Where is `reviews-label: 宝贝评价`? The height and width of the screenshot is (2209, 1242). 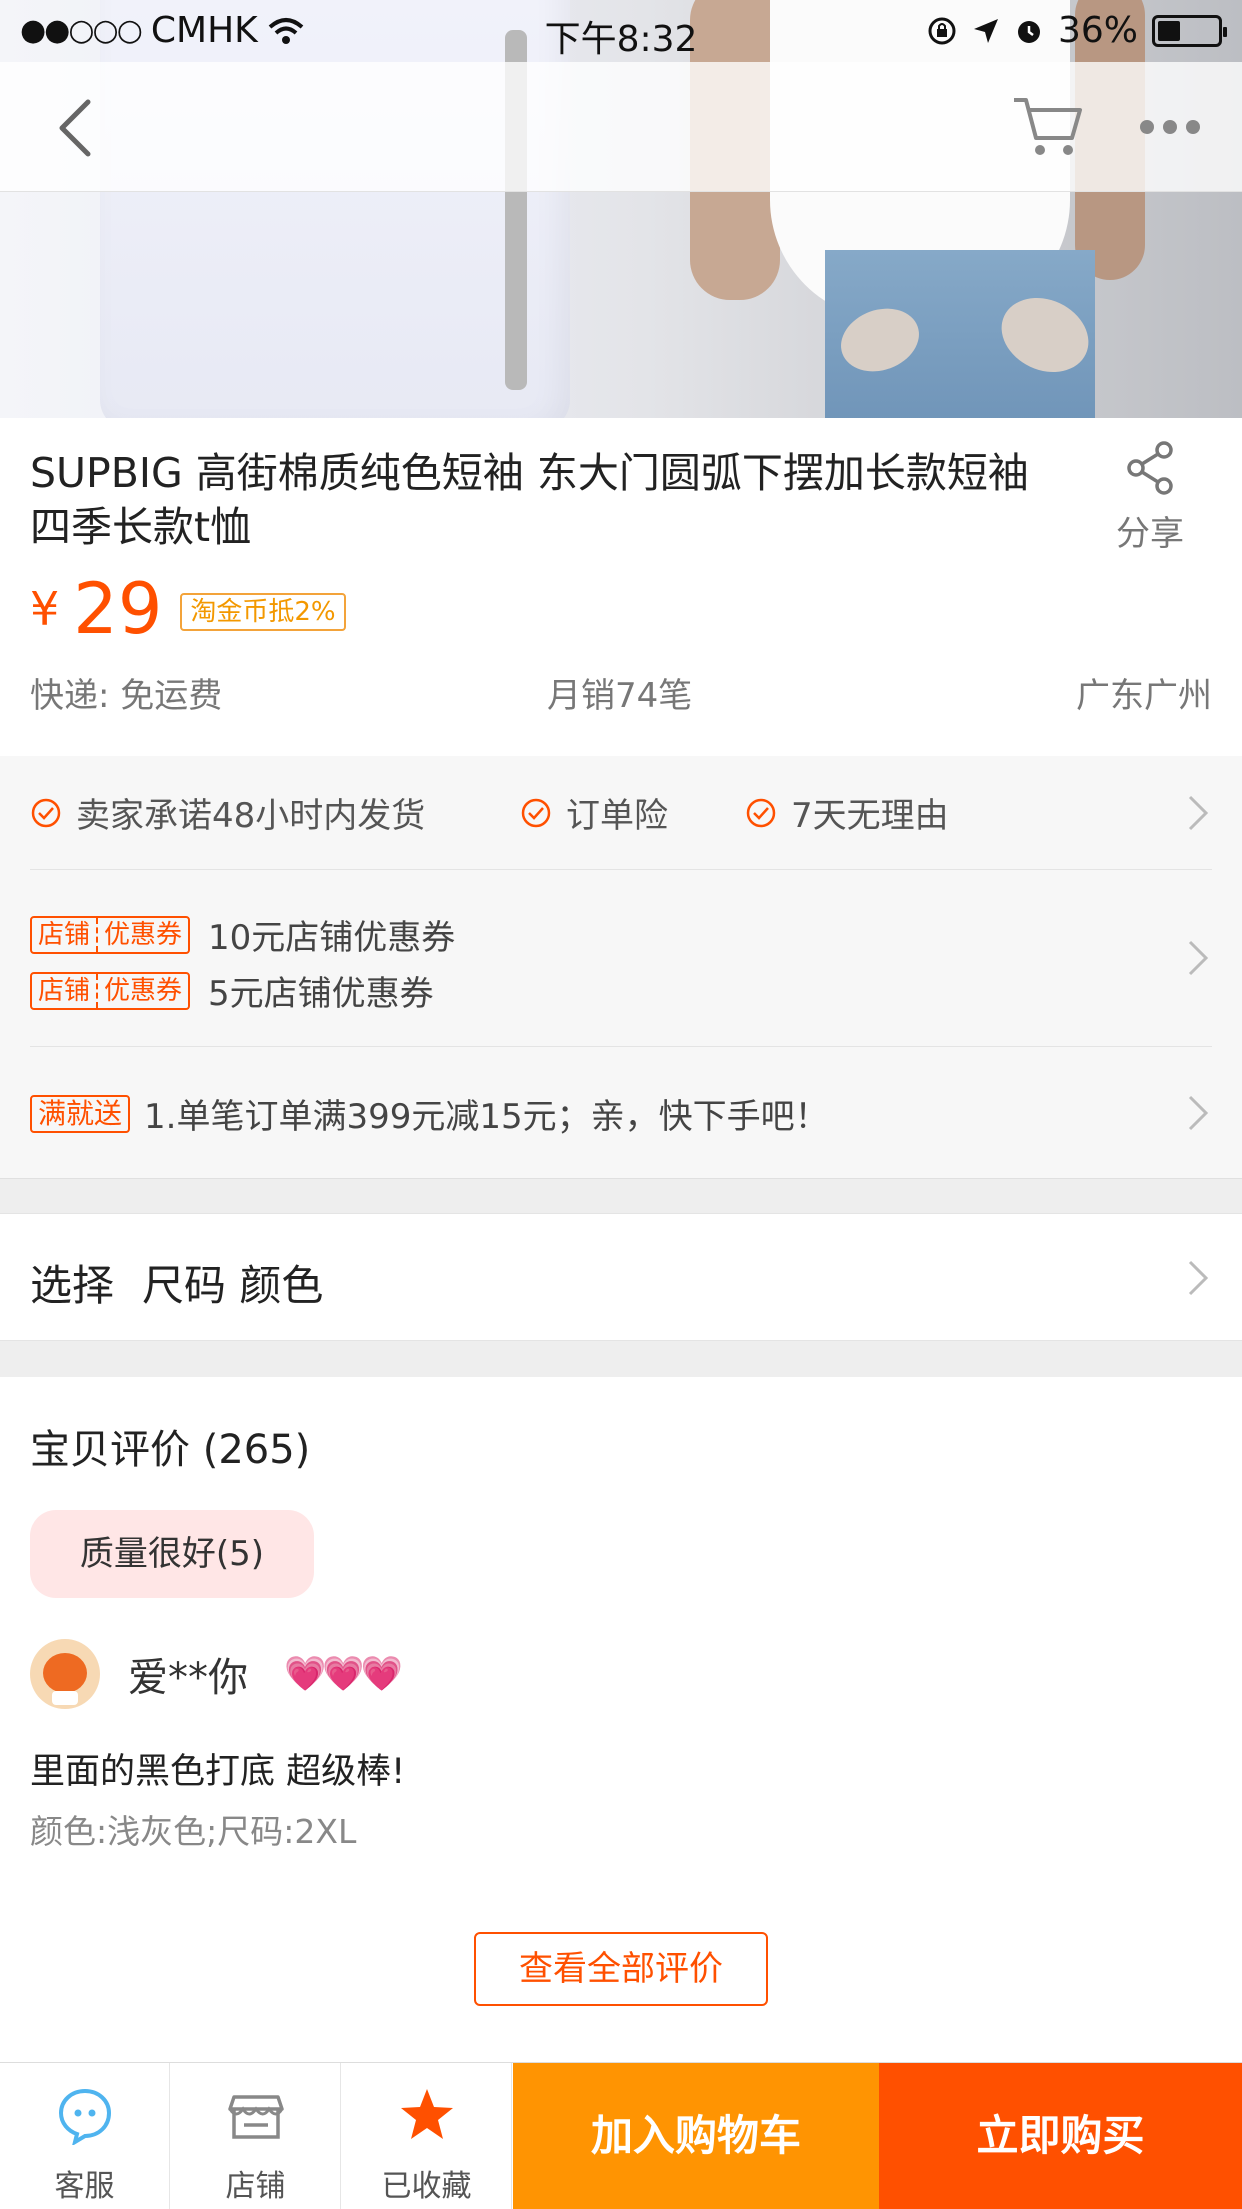
reviews-label: 宝贝评价 is located at coordinates (110, 1450).